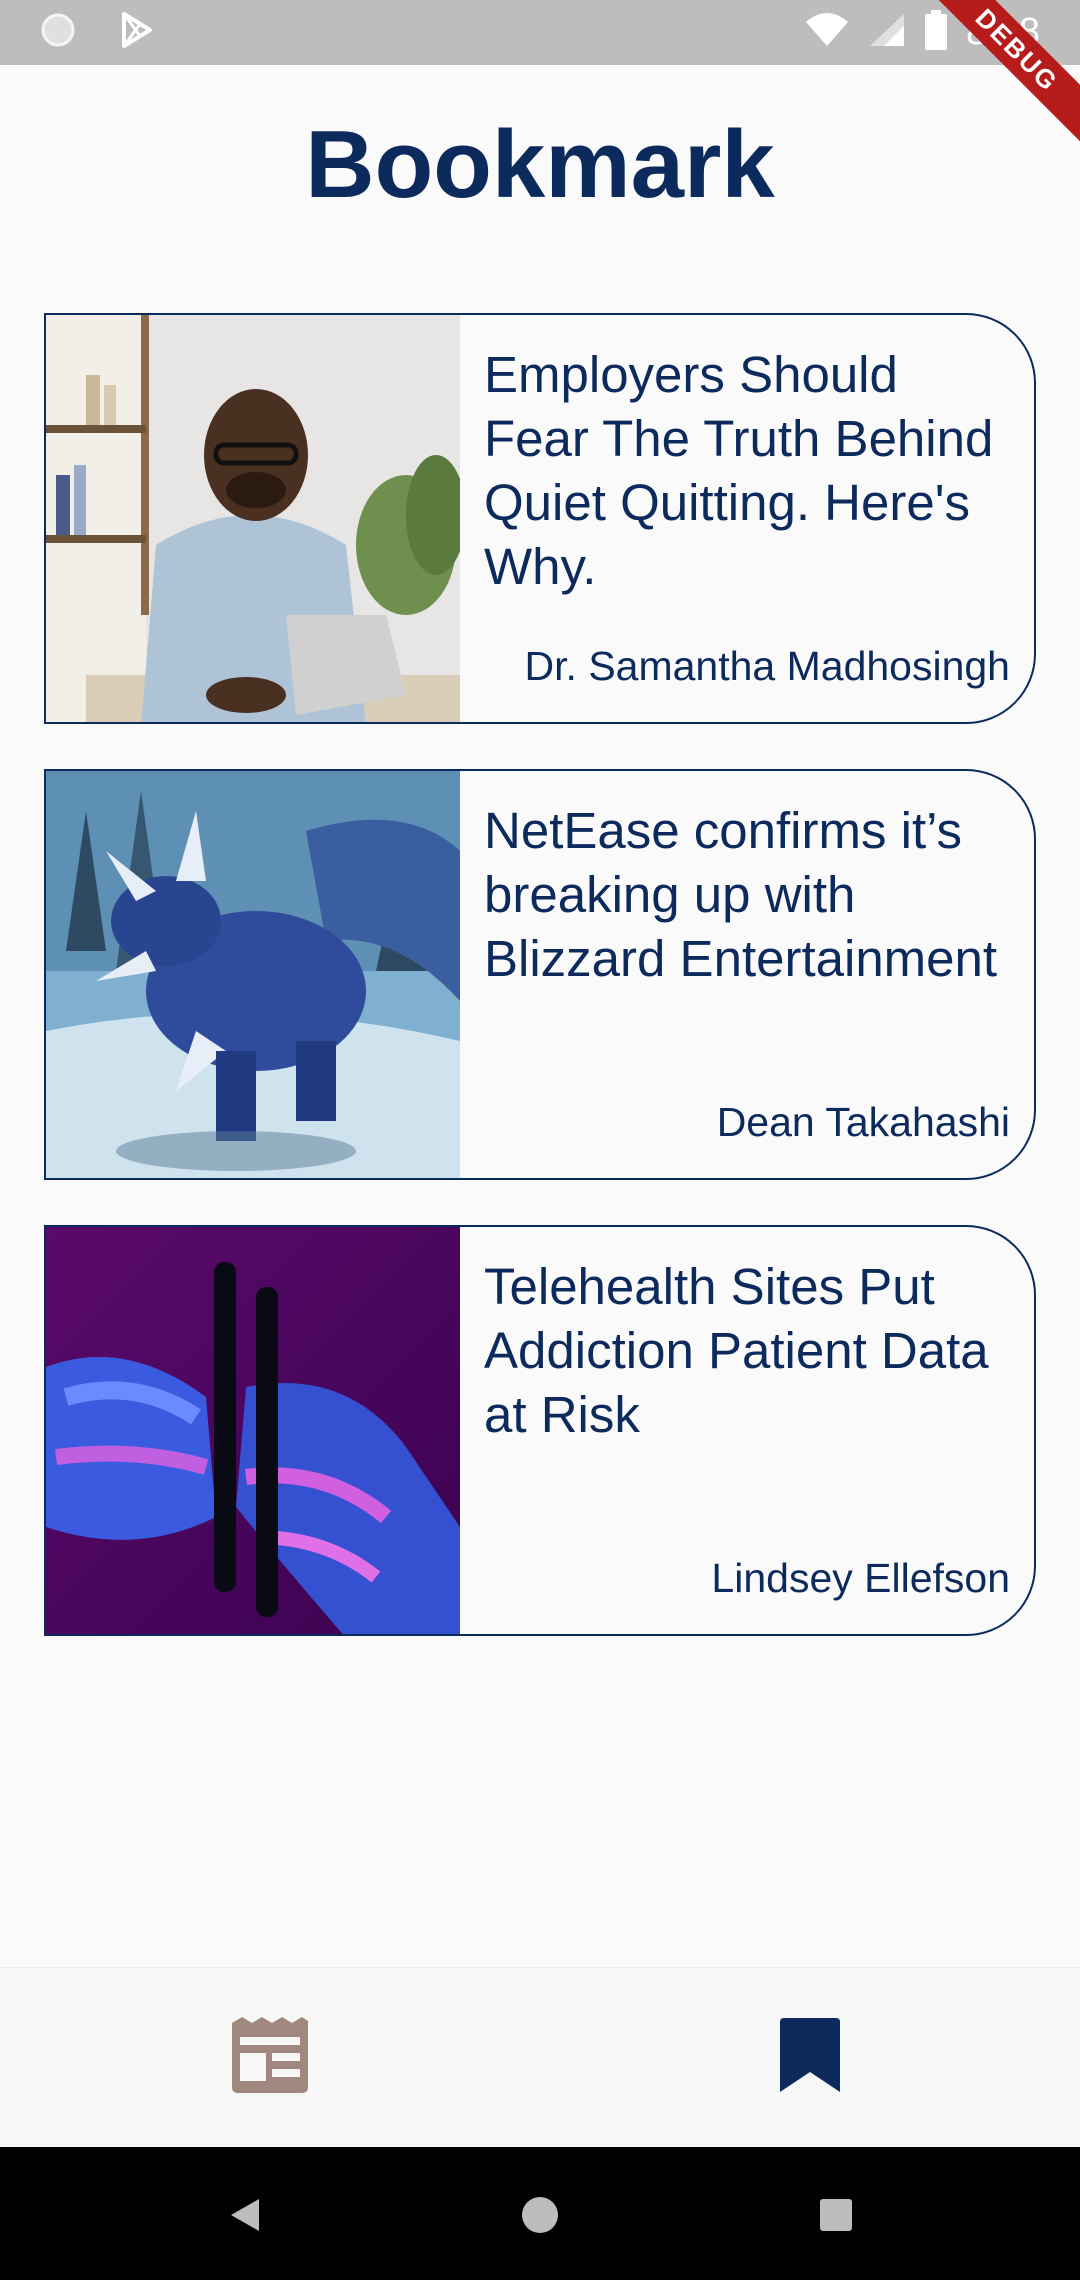 The height and width of the screenshot is (2280, 1080). What do you see at coordinates (887, 32) in the screenshot?
I see `signal-icon` at bounding box center [887, 32].